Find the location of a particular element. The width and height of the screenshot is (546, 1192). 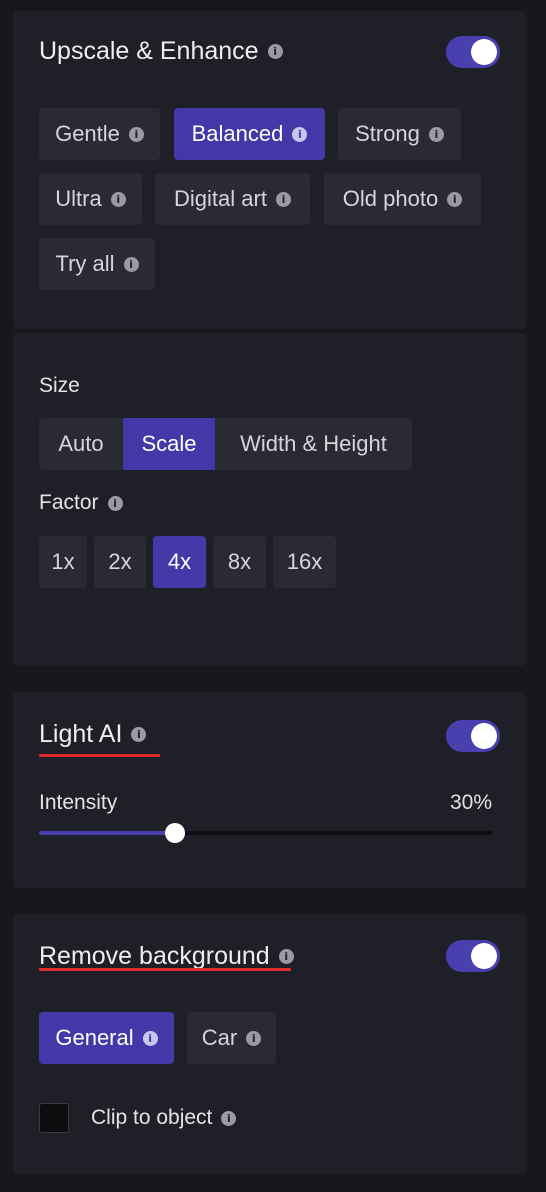

remove-bg-car-button: Car i is located at coordinates (231, 1038).